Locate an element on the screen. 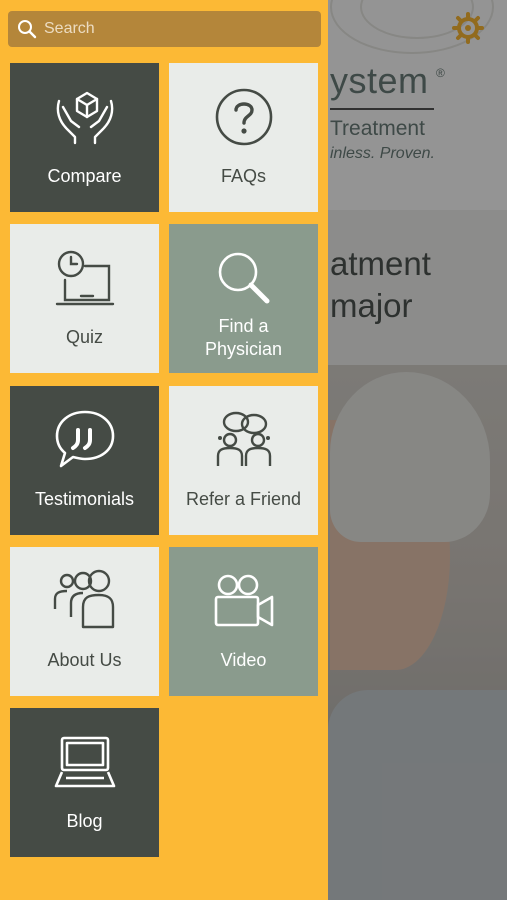  laptop-icon is located at coordinates (84, 762).